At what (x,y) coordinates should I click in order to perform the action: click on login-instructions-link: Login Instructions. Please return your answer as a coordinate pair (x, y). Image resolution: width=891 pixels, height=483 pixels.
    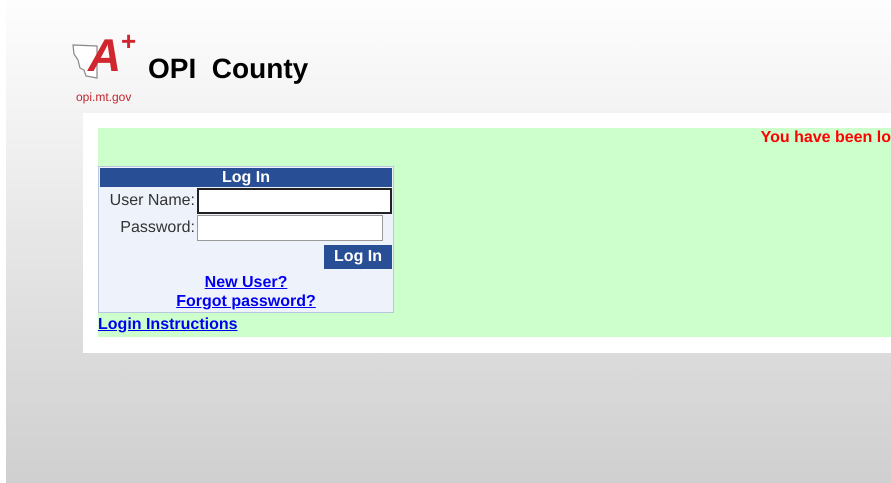
    Looking at the image, I should click on (168, 324).